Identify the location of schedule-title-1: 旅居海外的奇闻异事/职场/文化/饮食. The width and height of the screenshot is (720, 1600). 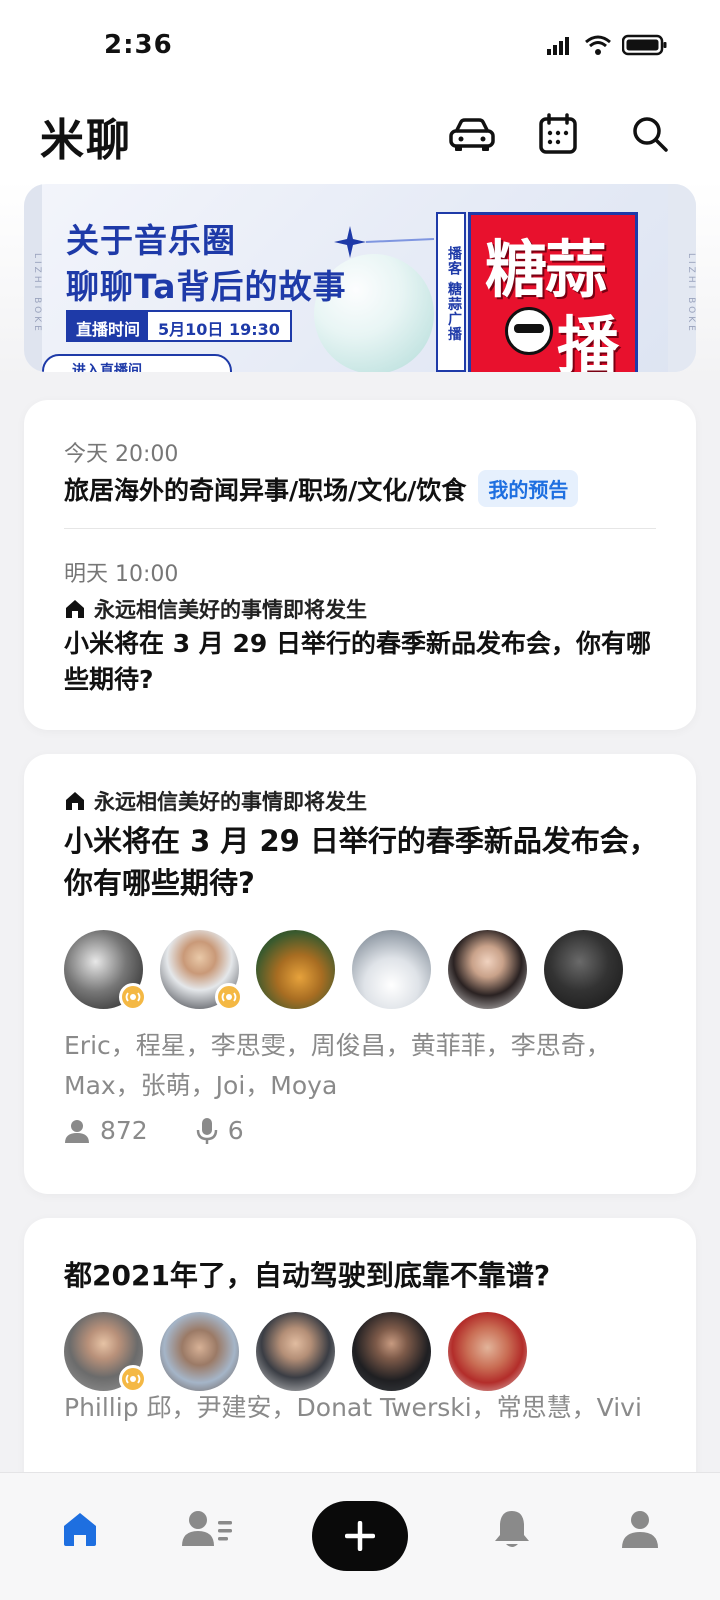
(265, 490).